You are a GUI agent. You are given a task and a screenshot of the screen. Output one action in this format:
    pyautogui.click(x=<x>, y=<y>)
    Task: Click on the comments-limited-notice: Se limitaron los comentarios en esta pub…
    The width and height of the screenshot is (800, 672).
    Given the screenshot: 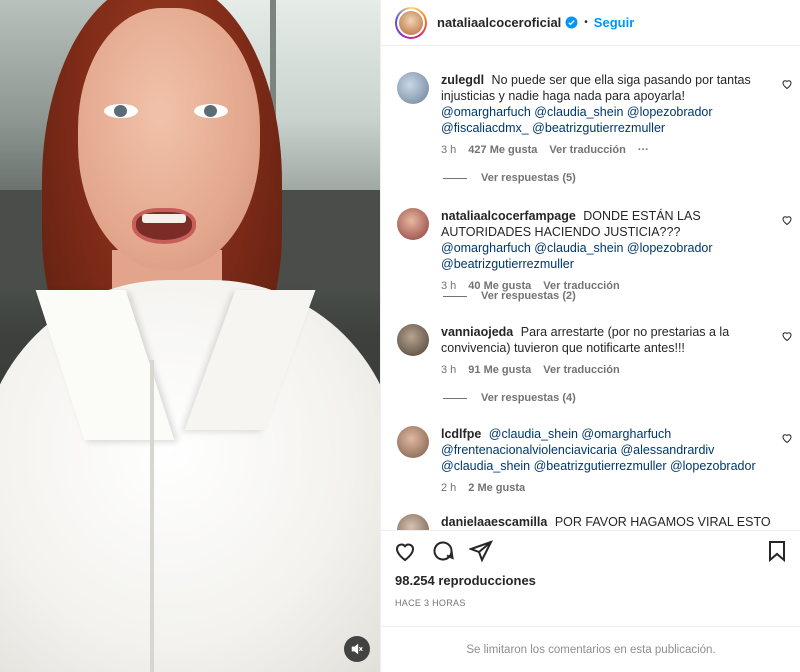 What is the action you would take?
    pyautogui.click(x=590, y=649)
    